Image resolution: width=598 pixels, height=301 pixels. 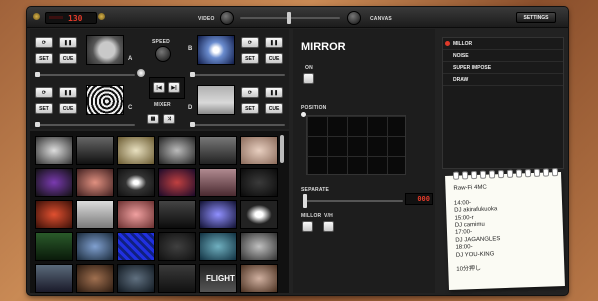 I want to click on loop-icon: ⟳, so click(x=250, y=42).